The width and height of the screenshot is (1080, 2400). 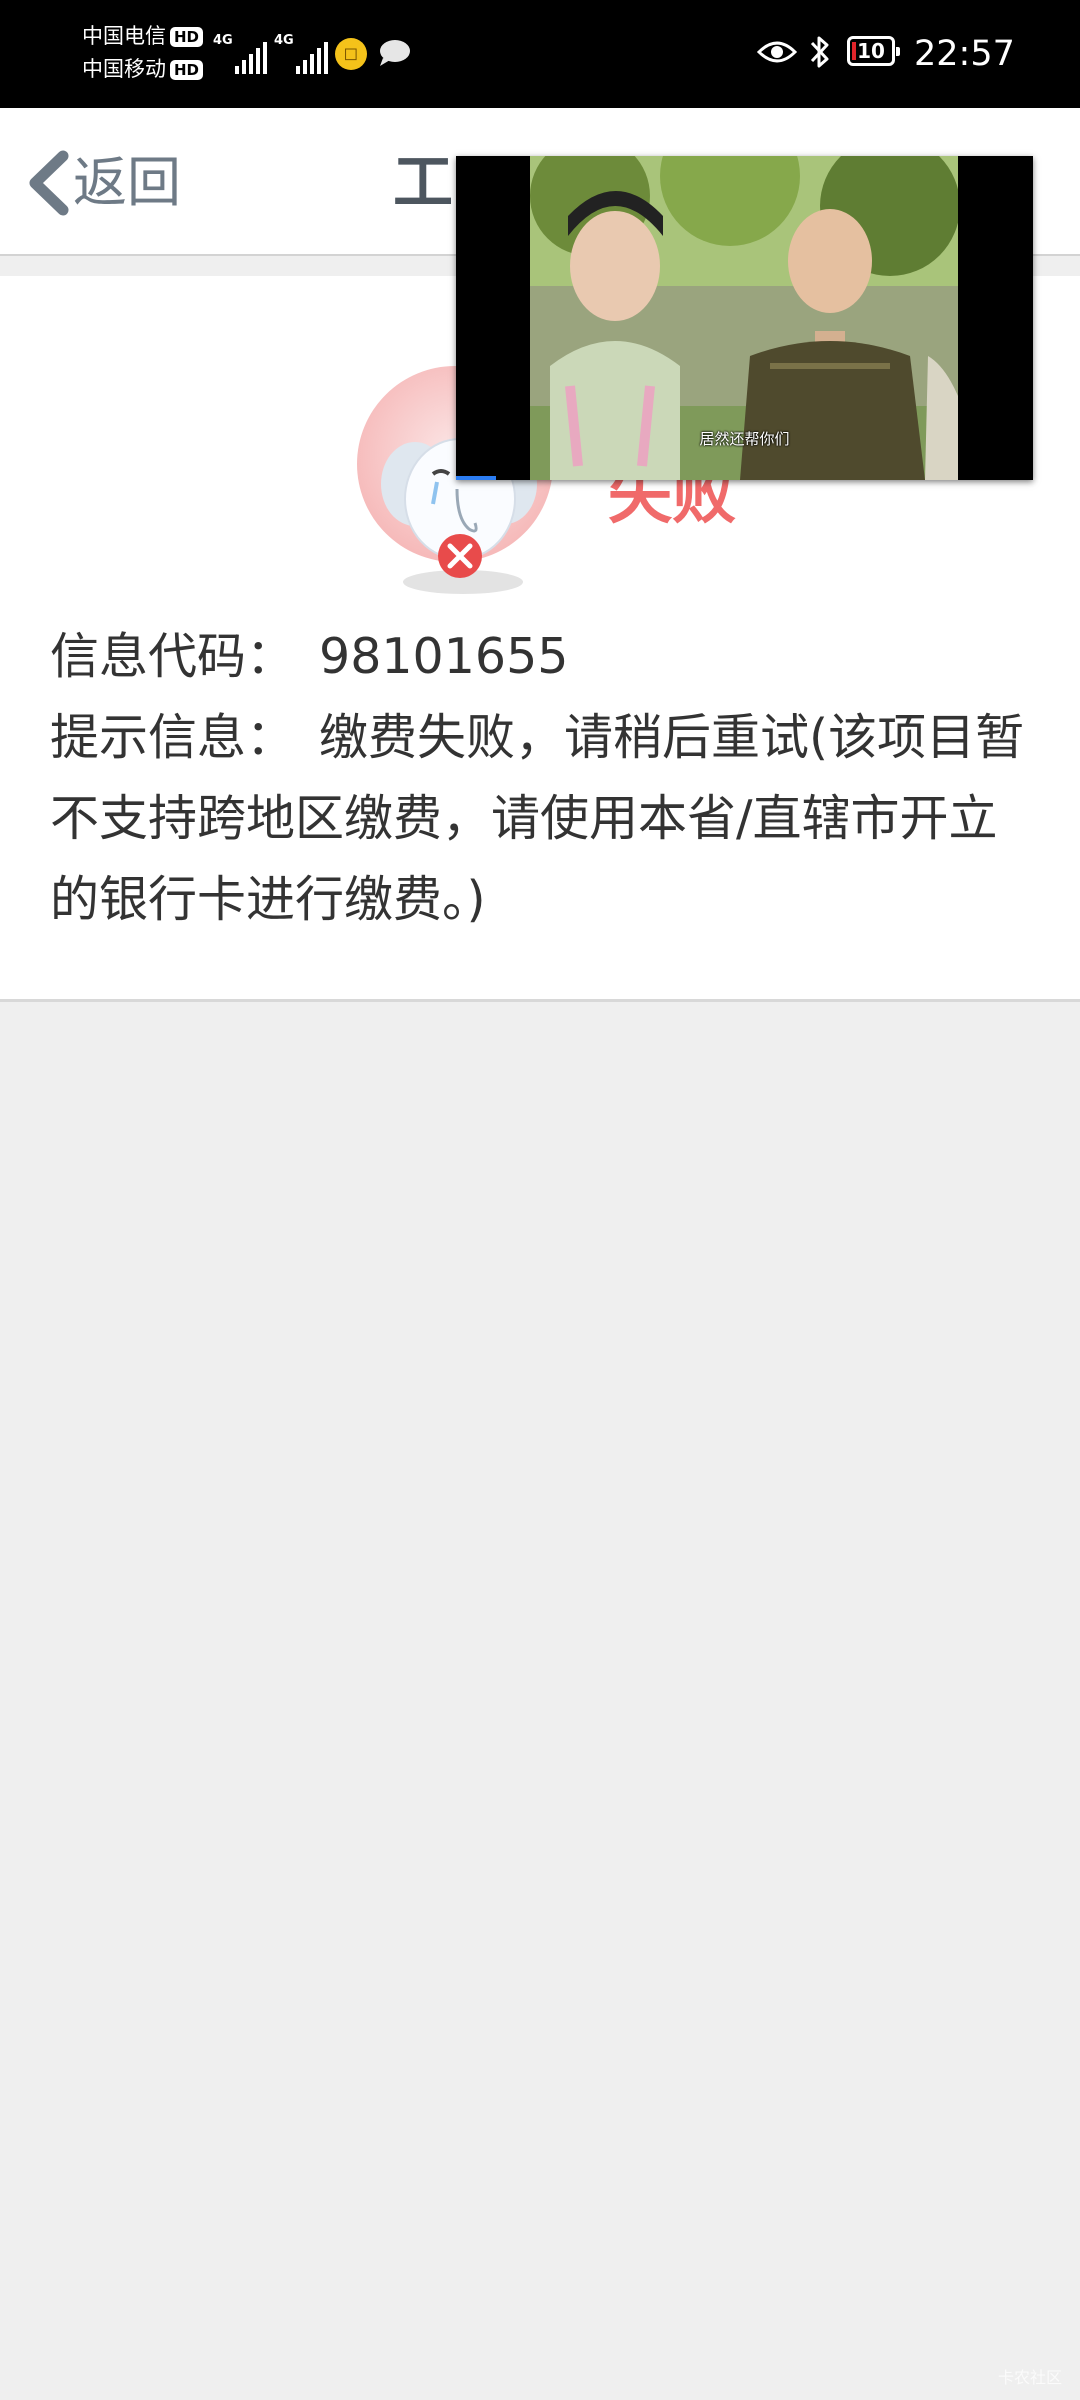 I want to click on carrier-1-label: 中国电信, so click(x=124, y=36).